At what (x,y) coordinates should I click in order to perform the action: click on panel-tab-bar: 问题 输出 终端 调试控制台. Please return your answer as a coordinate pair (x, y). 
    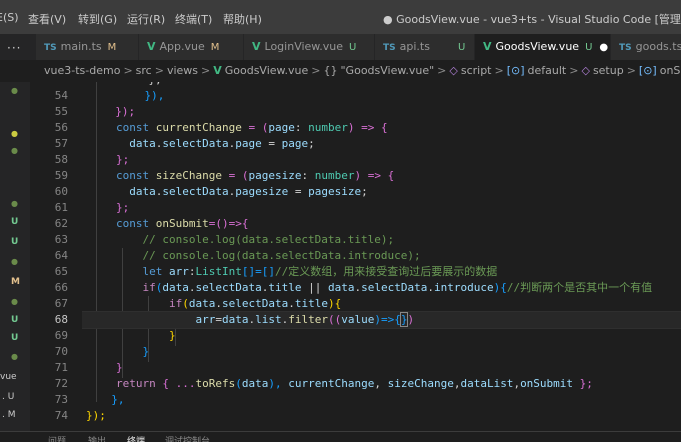
    Looking at the image, I should click on (340, 436).